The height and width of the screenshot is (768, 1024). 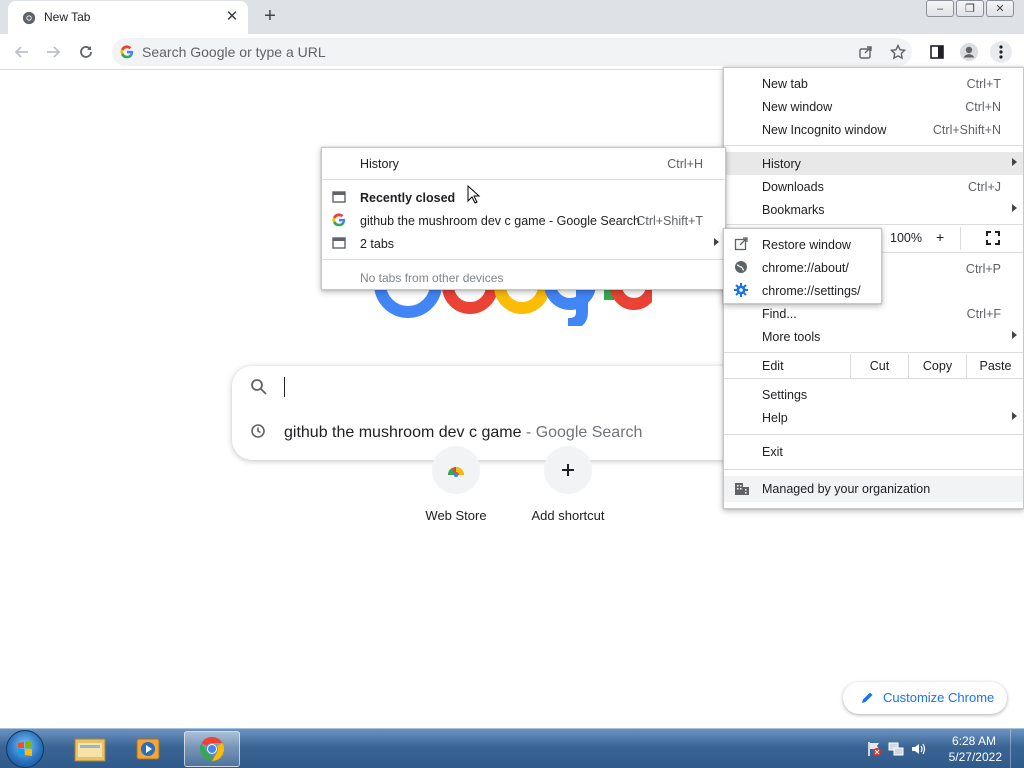 I want to click on open-external-icon, so click(x=741, y=244).